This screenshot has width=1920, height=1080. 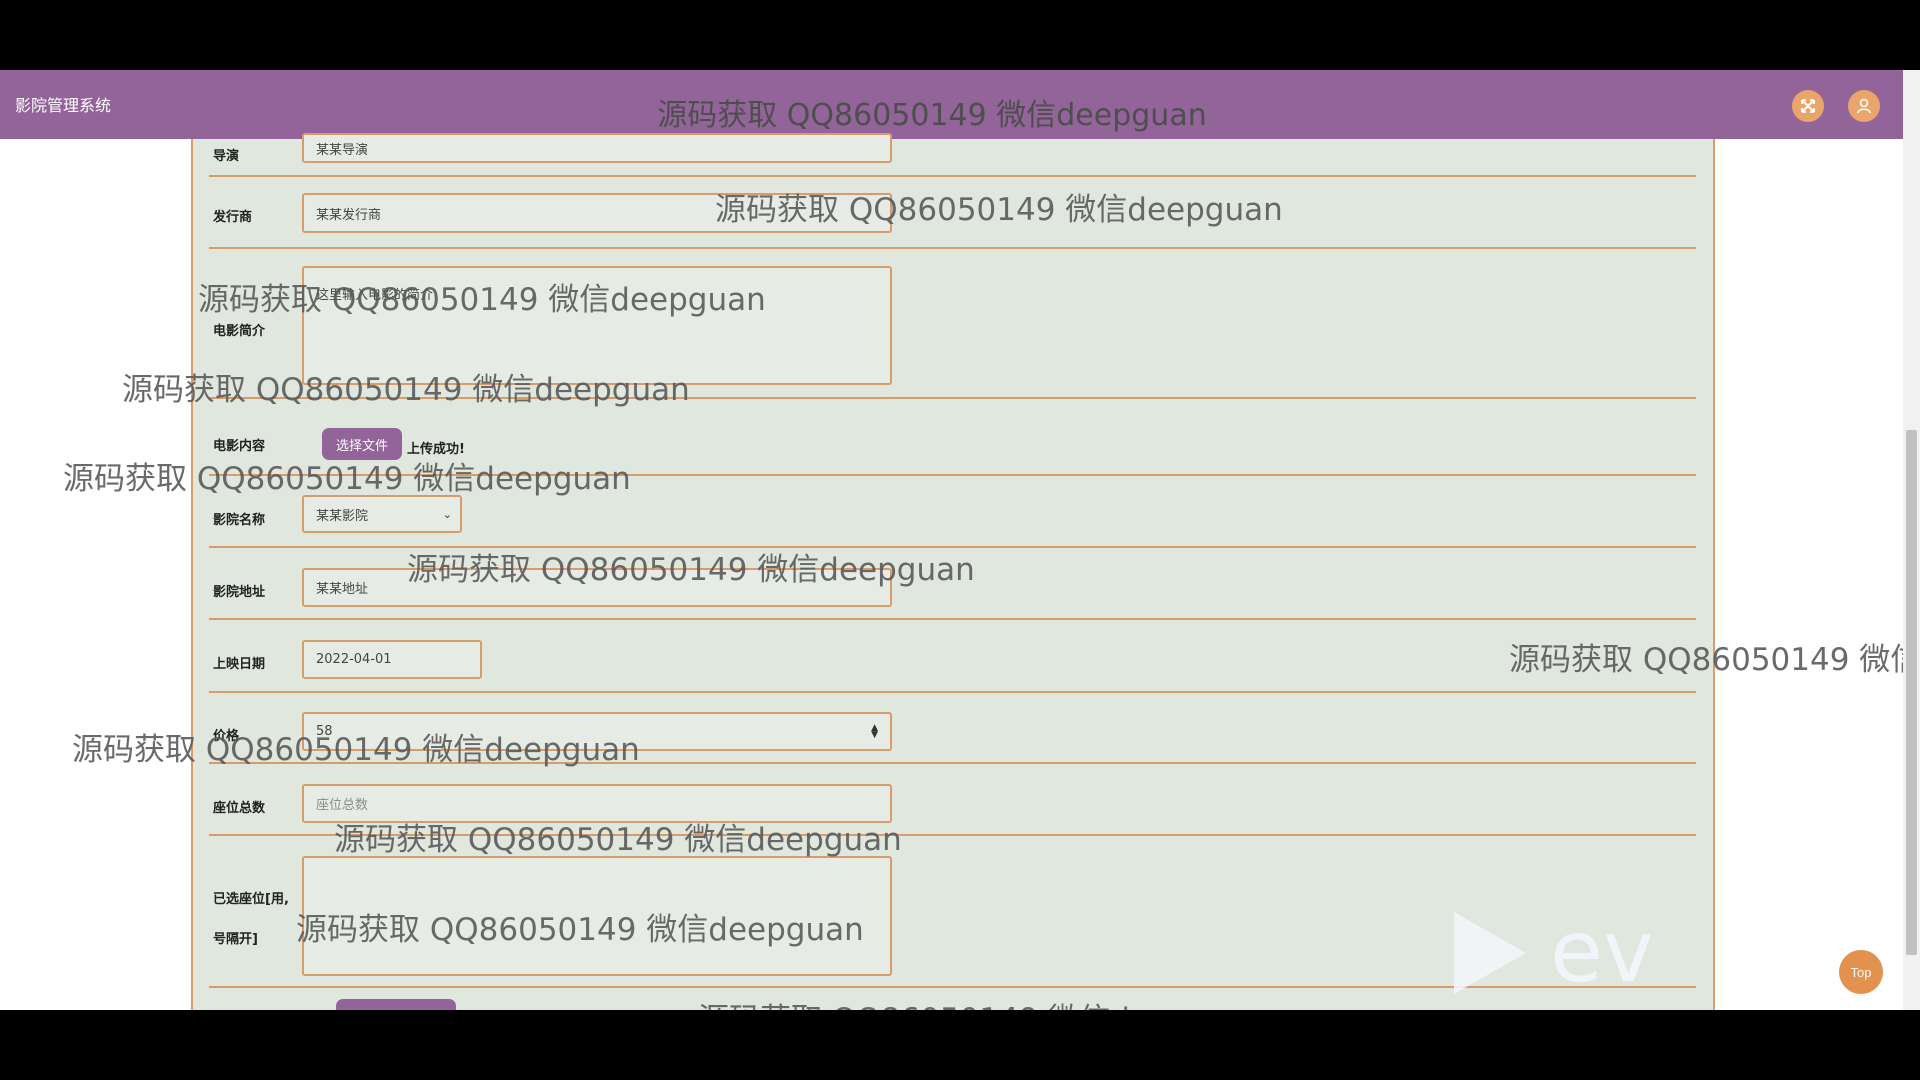 I want to click on ev-logo: ev, so click(x=1581, y=958).